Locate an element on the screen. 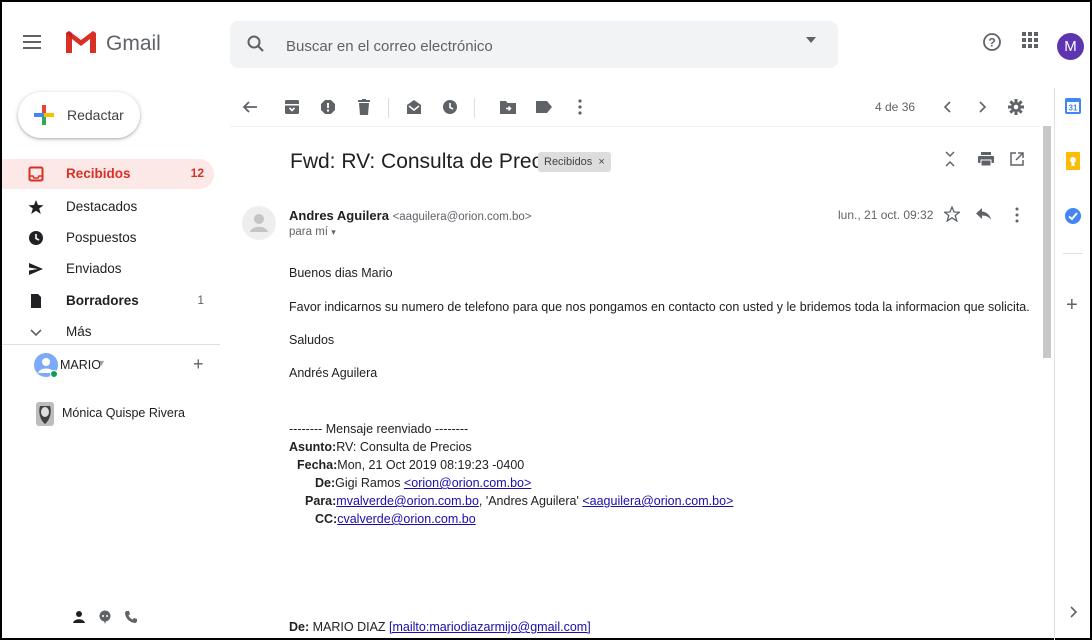 Image resolution: width=1092 pixels, height=640 pixels. expand-panel-chevron-icon is located at coordinates (1073, 612).